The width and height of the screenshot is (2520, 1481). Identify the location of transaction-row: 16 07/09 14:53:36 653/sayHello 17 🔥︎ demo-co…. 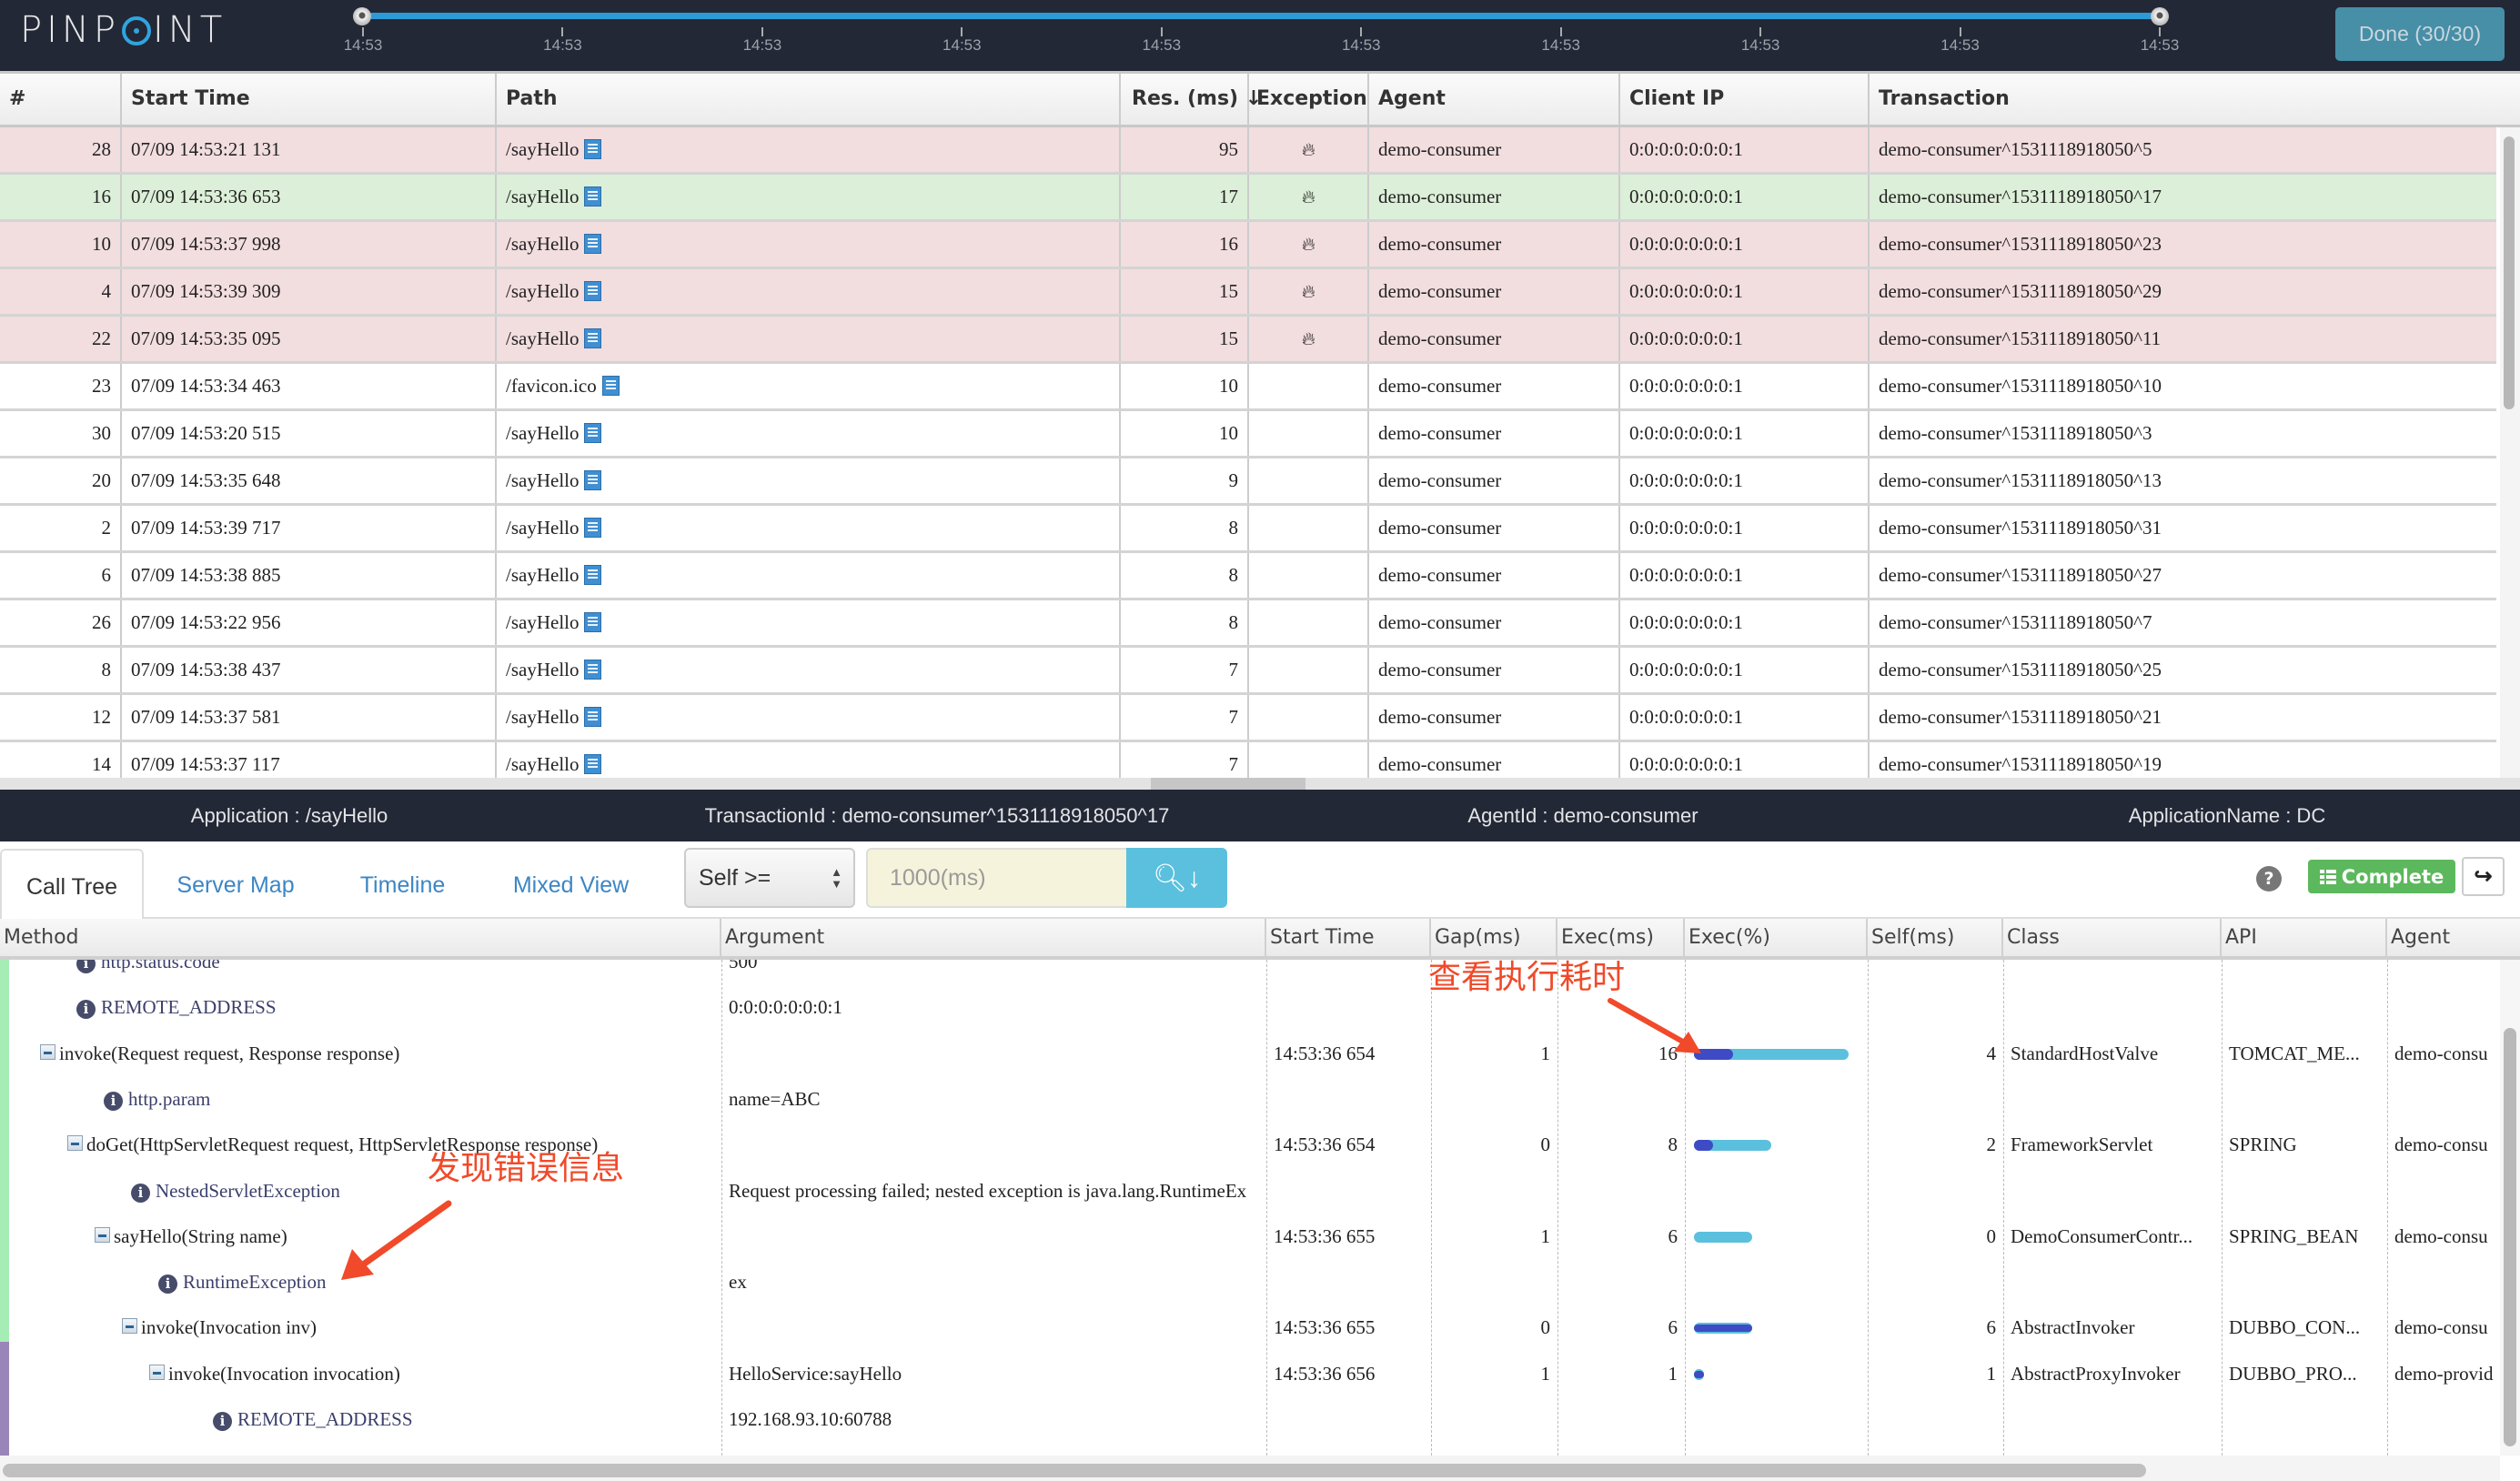
(1248, 198).